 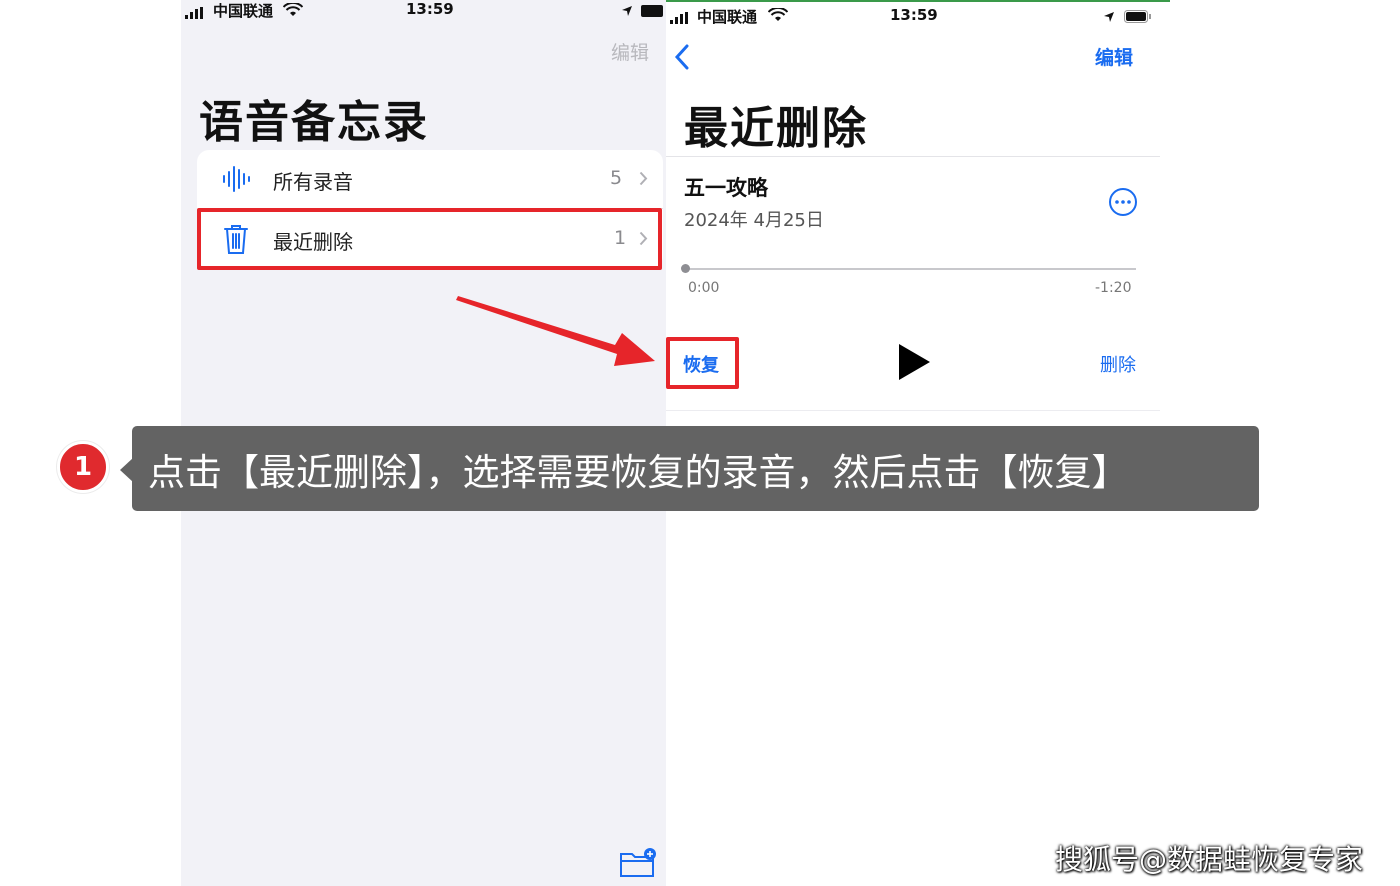 What do you see at coordinates (639, 864) in the screenshot?
I see `new-folder-icon` at bounding box center [639, 864].